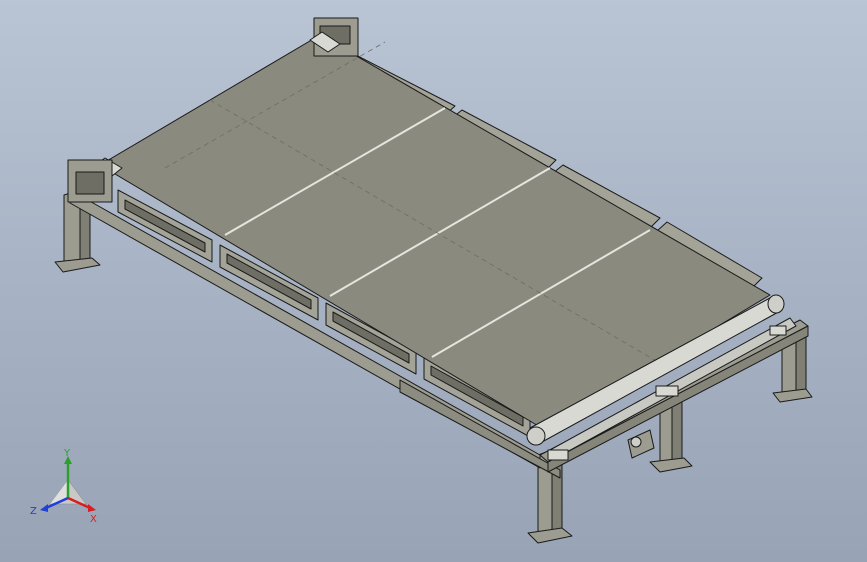 The width and height of the screenshot is (867, 562). Describe the element at coordinates (90, 183) in the screenshot. I see `end-bracket-left-window` at that location.